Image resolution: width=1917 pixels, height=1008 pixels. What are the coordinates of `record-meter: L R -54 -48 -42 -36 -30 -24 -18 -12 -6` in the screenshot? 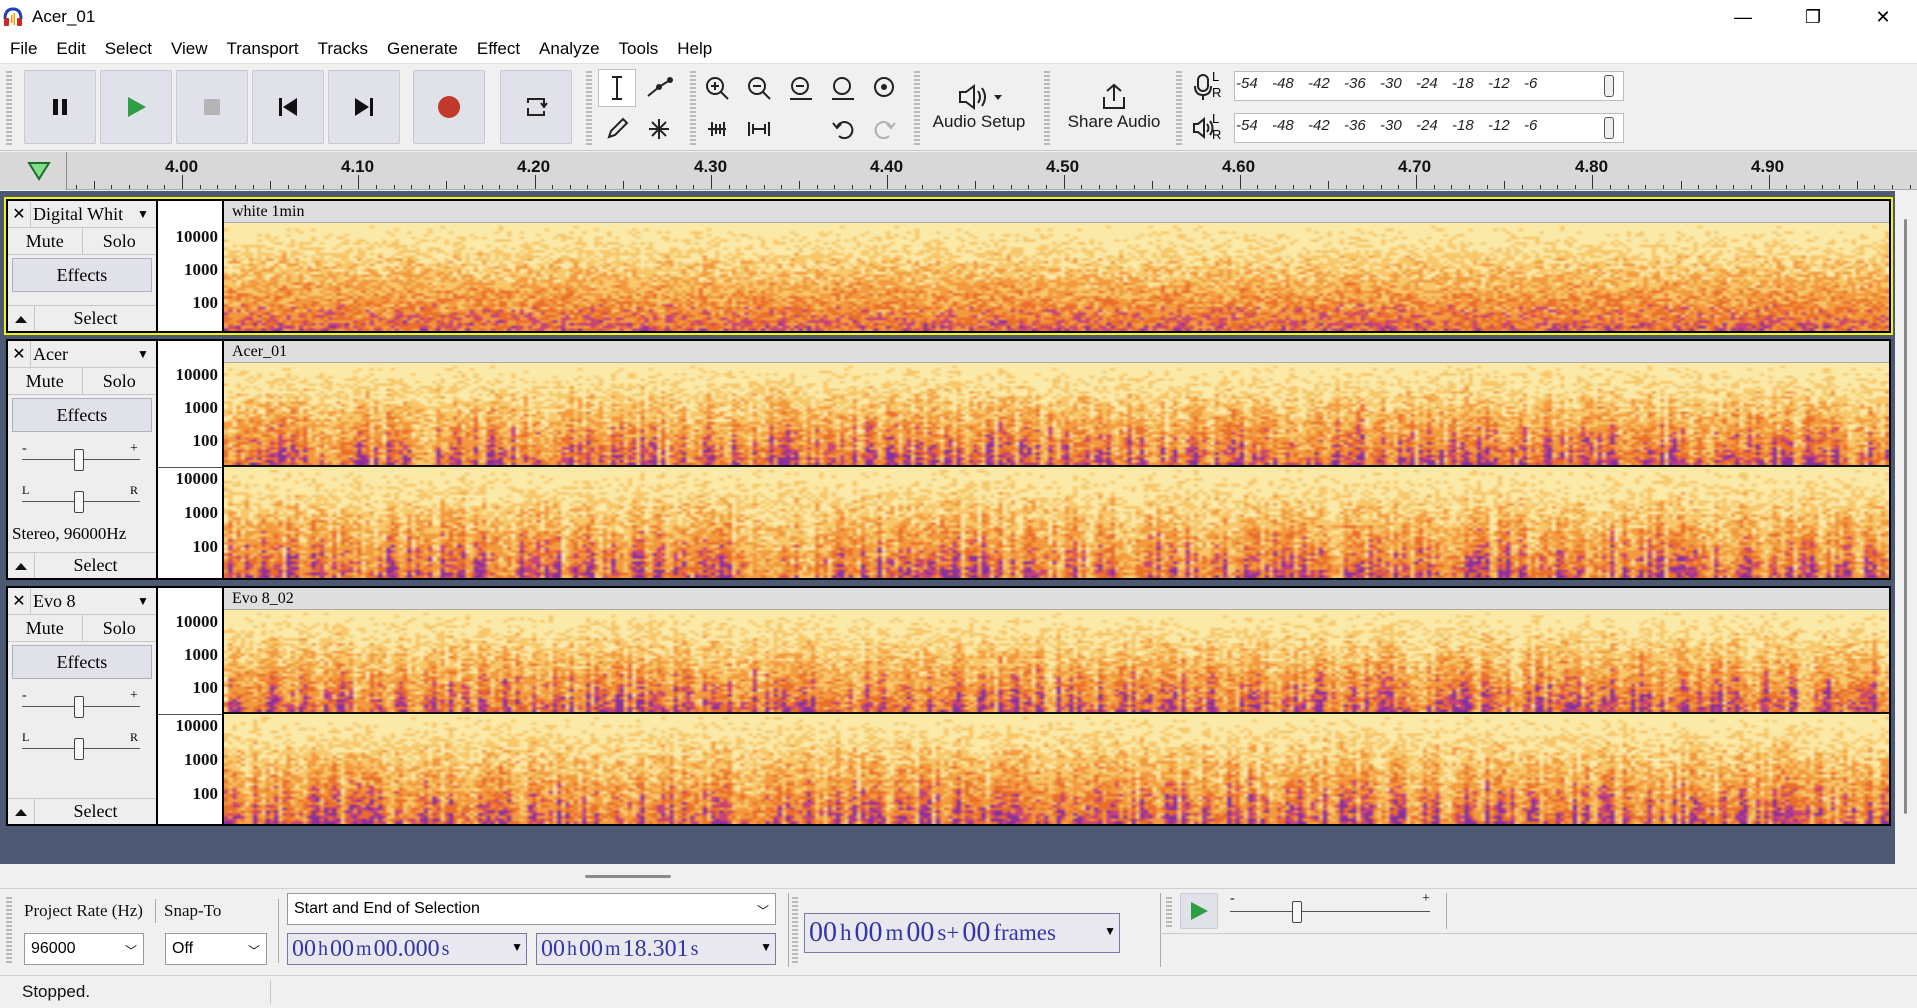 It's located at (1412, 85).